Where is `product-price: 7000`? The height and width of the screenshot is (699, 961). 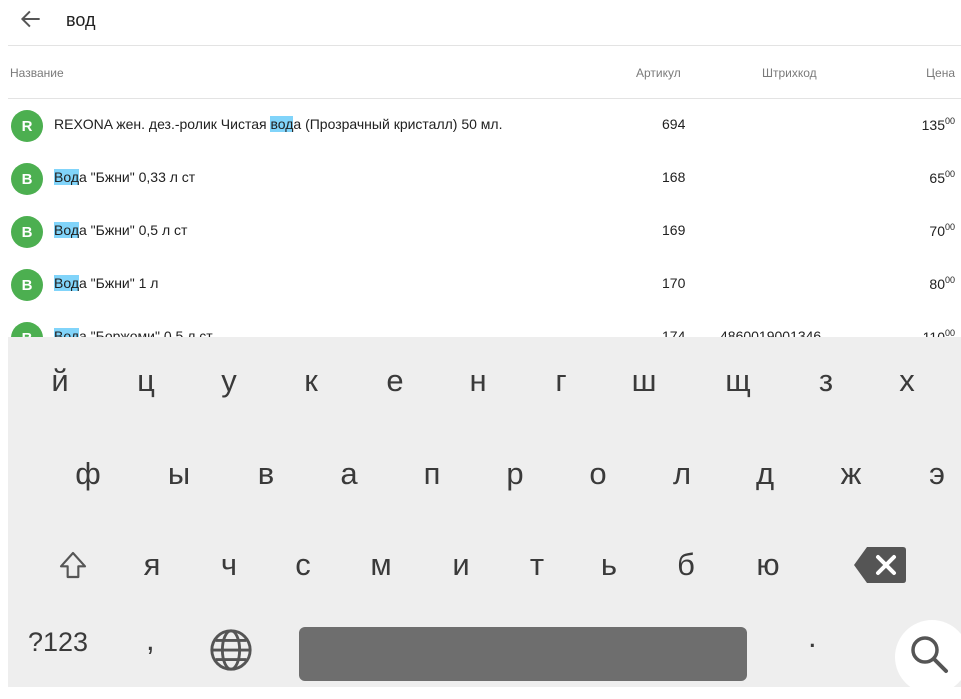
product-price: 7000 is located at coordinates (942, 230).